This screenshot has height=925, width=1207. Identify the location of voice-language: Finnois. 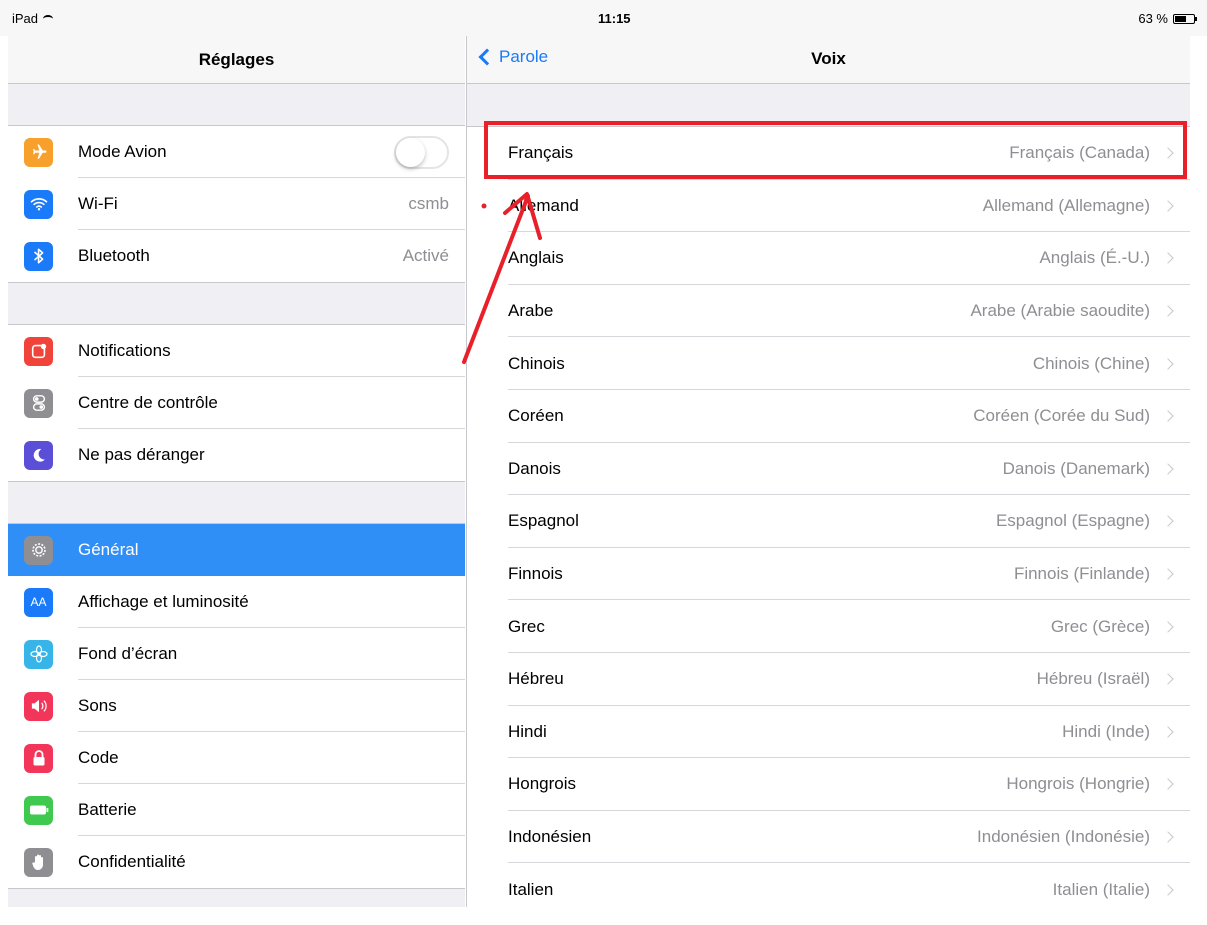
(535, 574).